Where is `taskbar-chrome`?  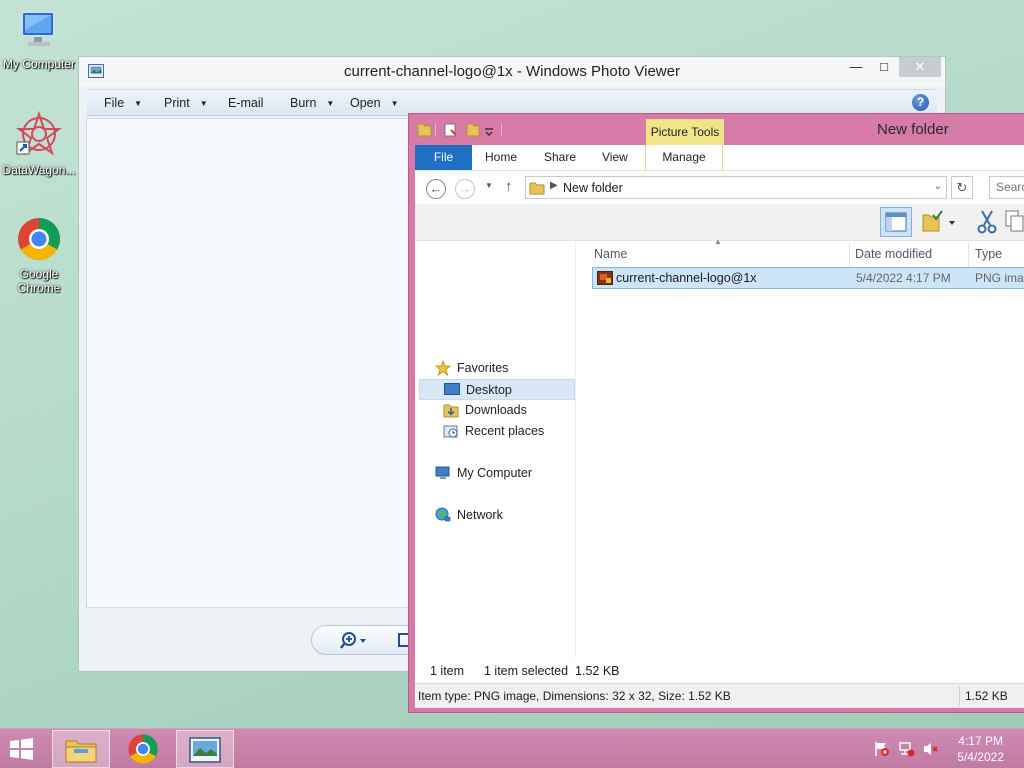
taskbar-chrome is located at coordinates (143, 749).